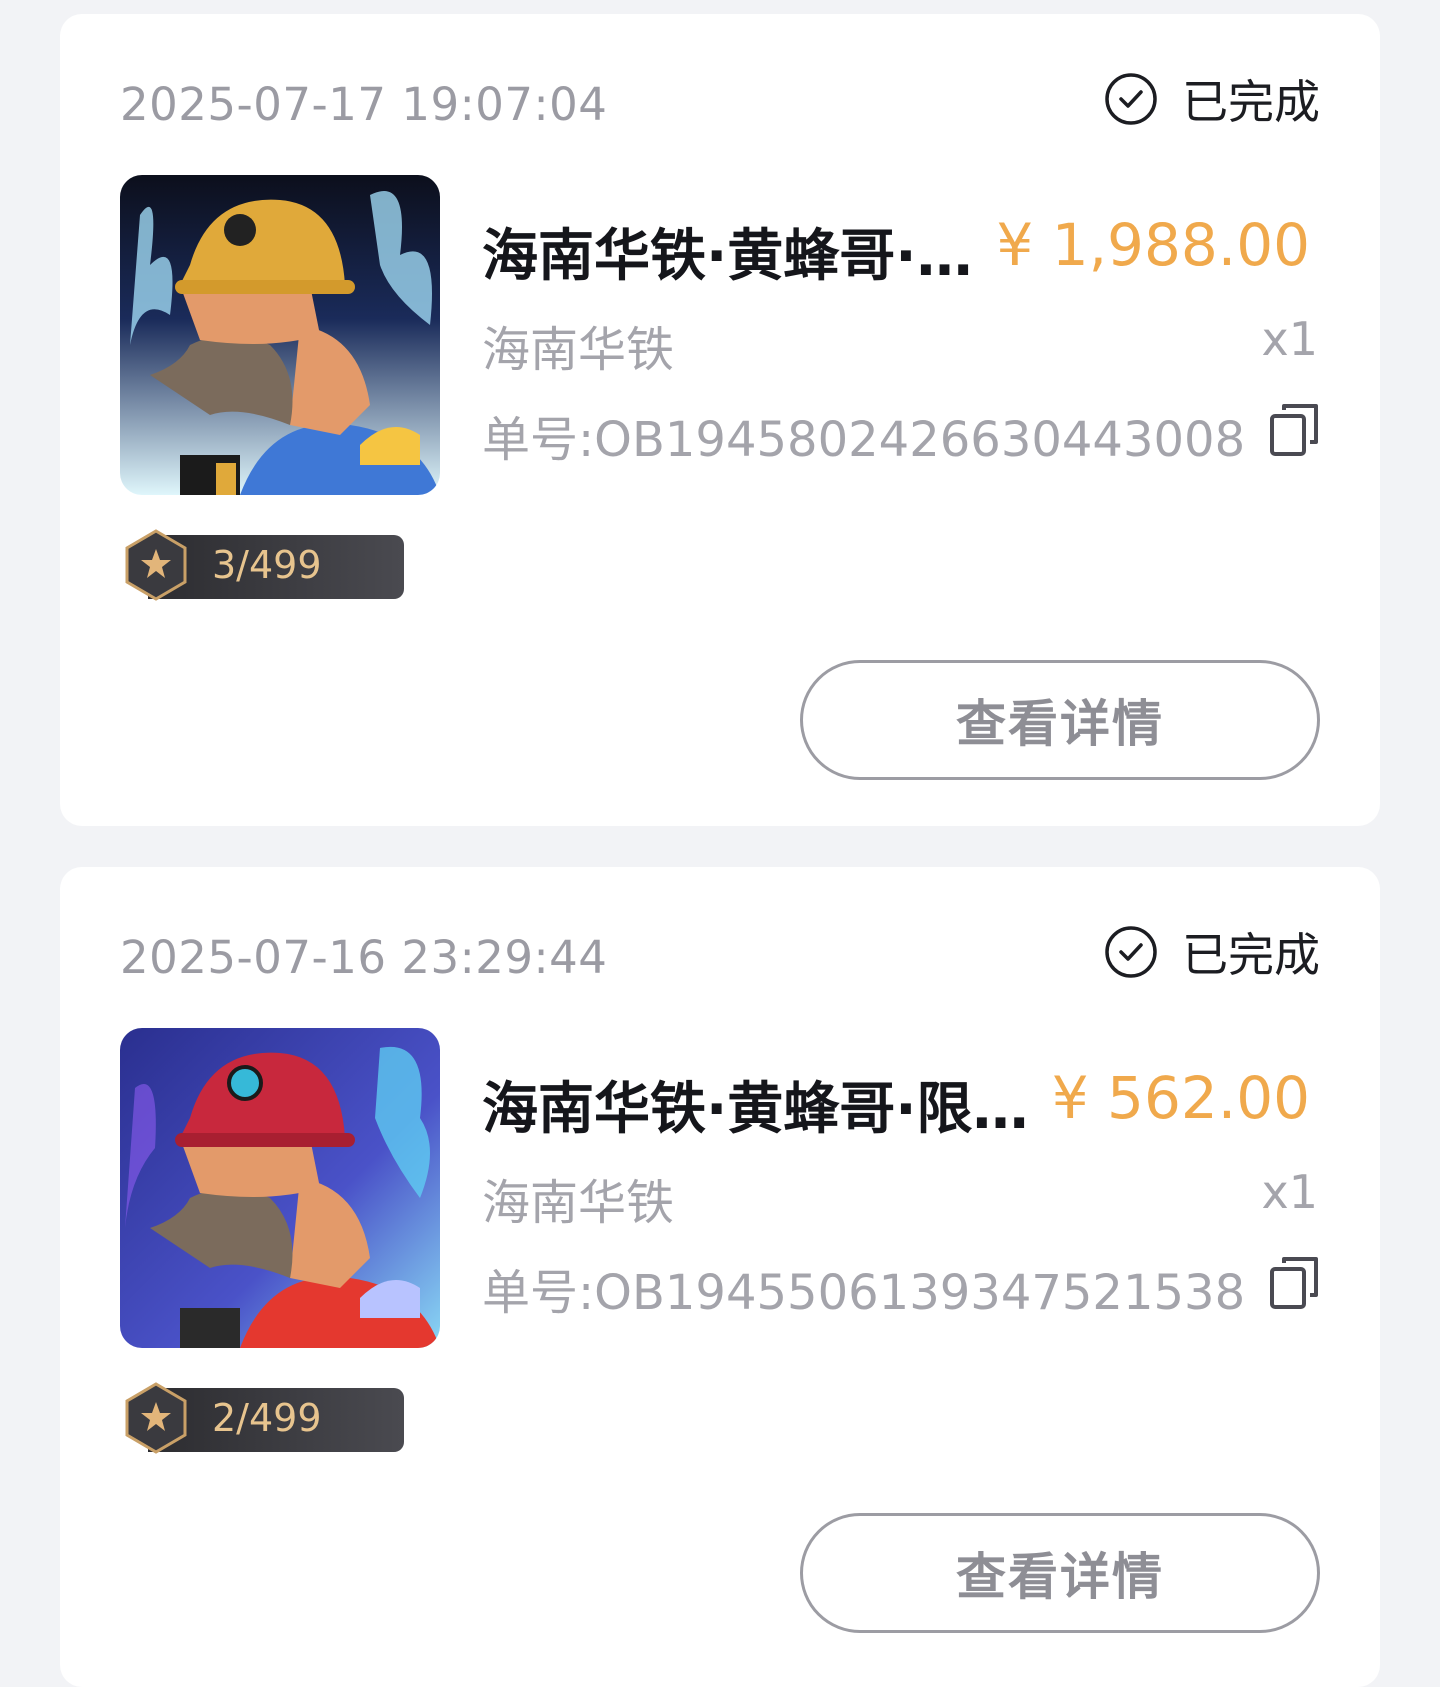 The image size is (1440, 1687). What do you see at coordinates (364, 104) in the screenshot?
I see `order-time: 2025-07-17 19:07:04` at bounding box center [364, 104].